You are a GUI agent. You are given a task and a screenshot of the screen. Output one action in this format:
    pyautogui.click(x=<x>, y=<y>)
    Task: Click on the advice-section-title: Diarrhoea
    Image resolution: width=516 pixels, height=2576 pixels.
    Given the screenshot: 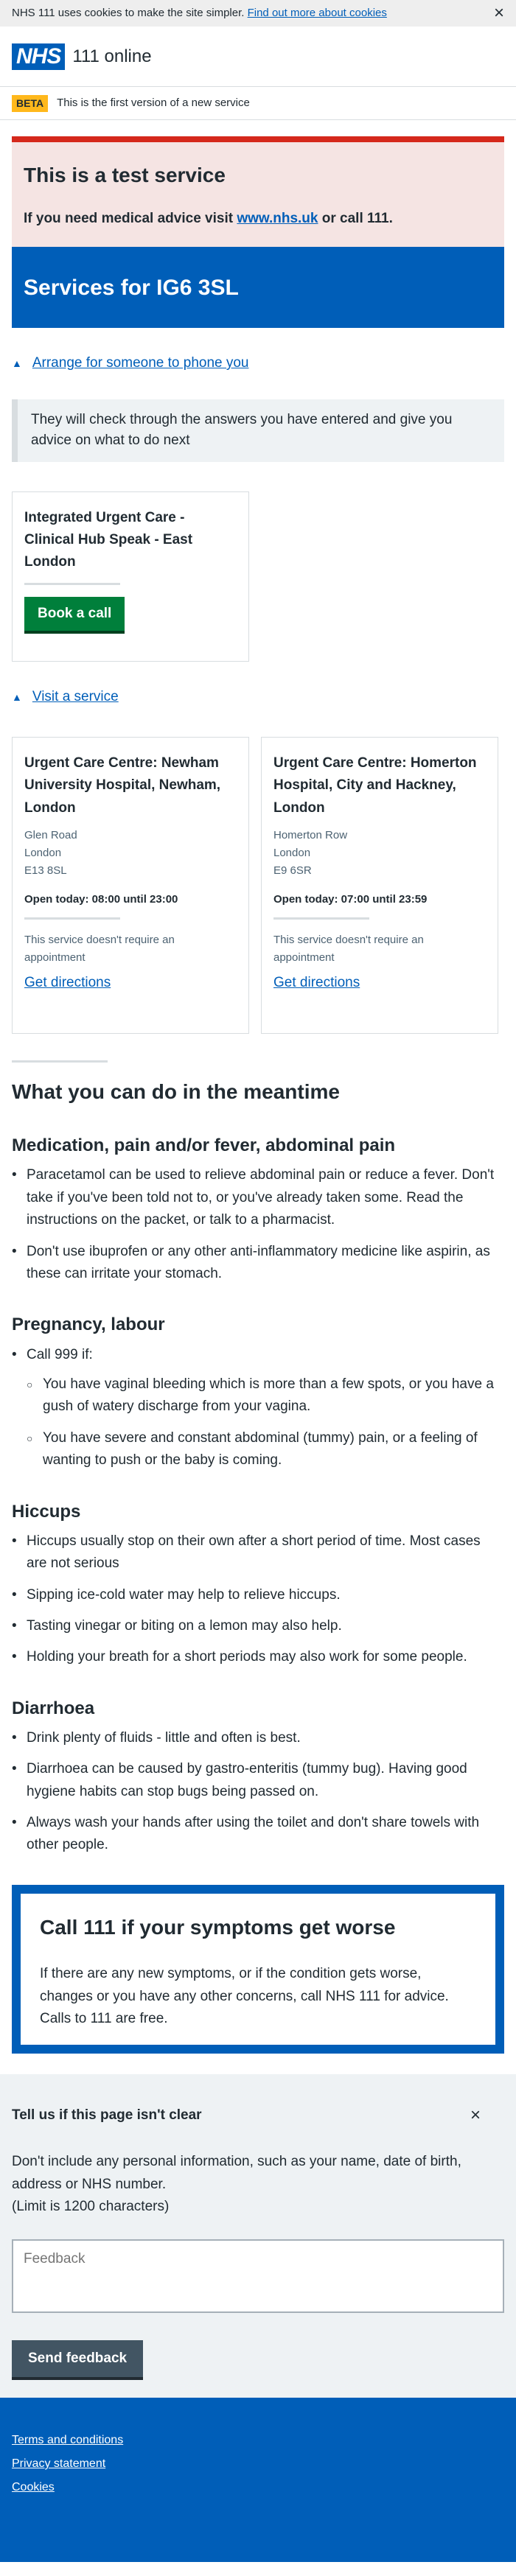 What is the action you would take?
    pyautogui.click(x=53, y=1708)
    